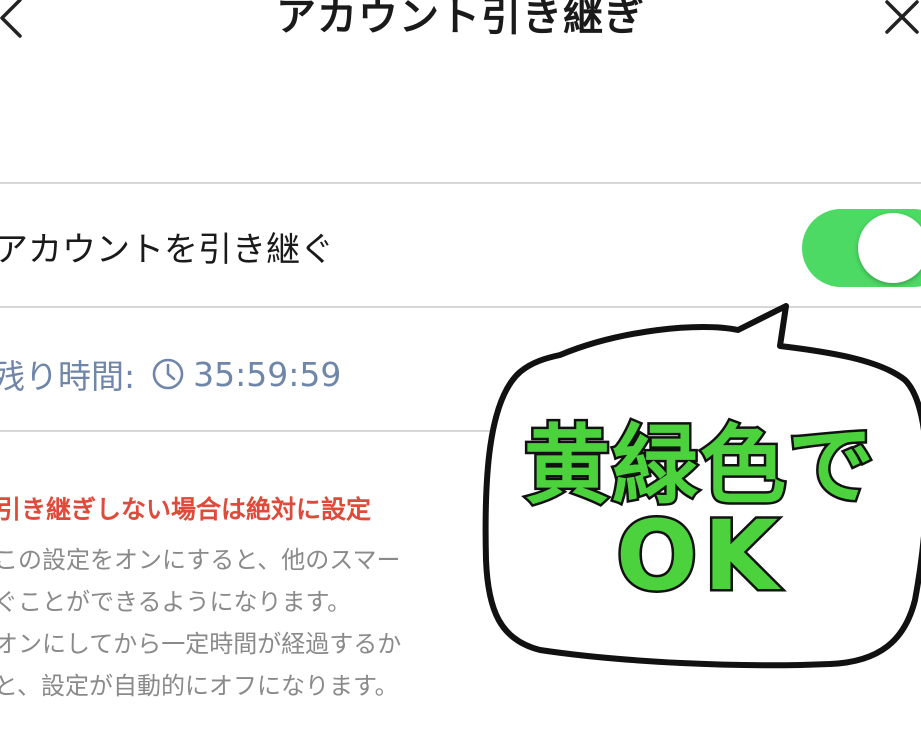 The image size is (921, 734). I want to click on clock-icon, so click(168, 374).